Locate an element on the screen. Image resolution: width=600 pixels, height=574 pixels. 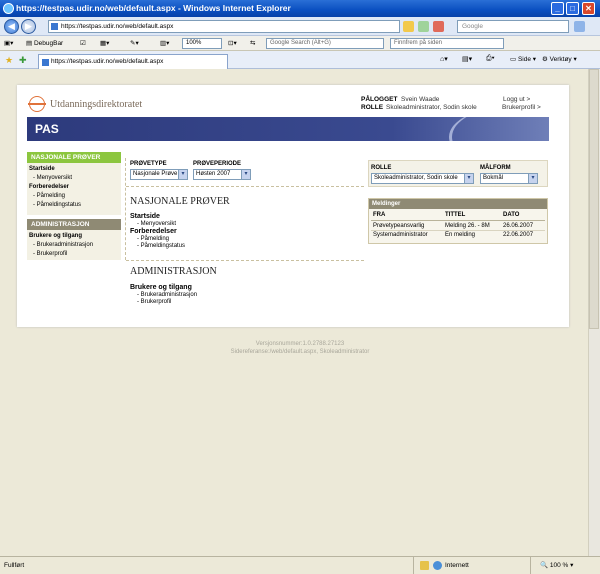
section-title-np: NASJONALE PRØVER is located at coordinates (180, 201).